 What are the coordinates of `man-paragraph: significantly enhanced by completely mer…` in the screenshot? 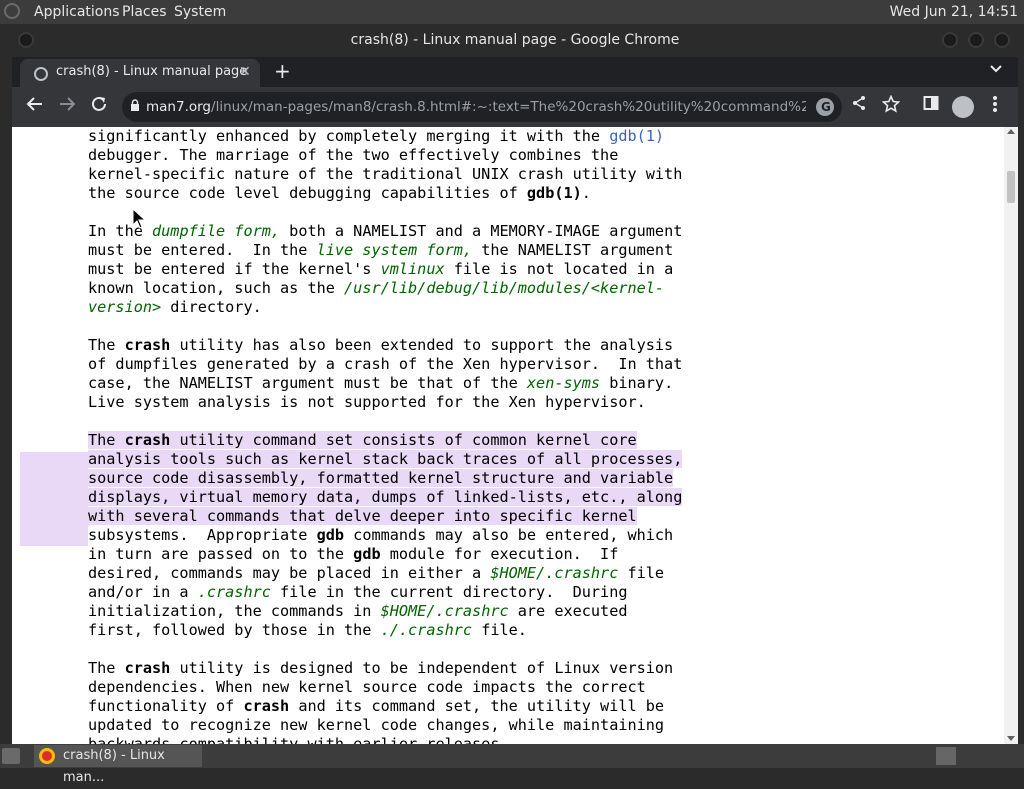 It's located at (385, 164).